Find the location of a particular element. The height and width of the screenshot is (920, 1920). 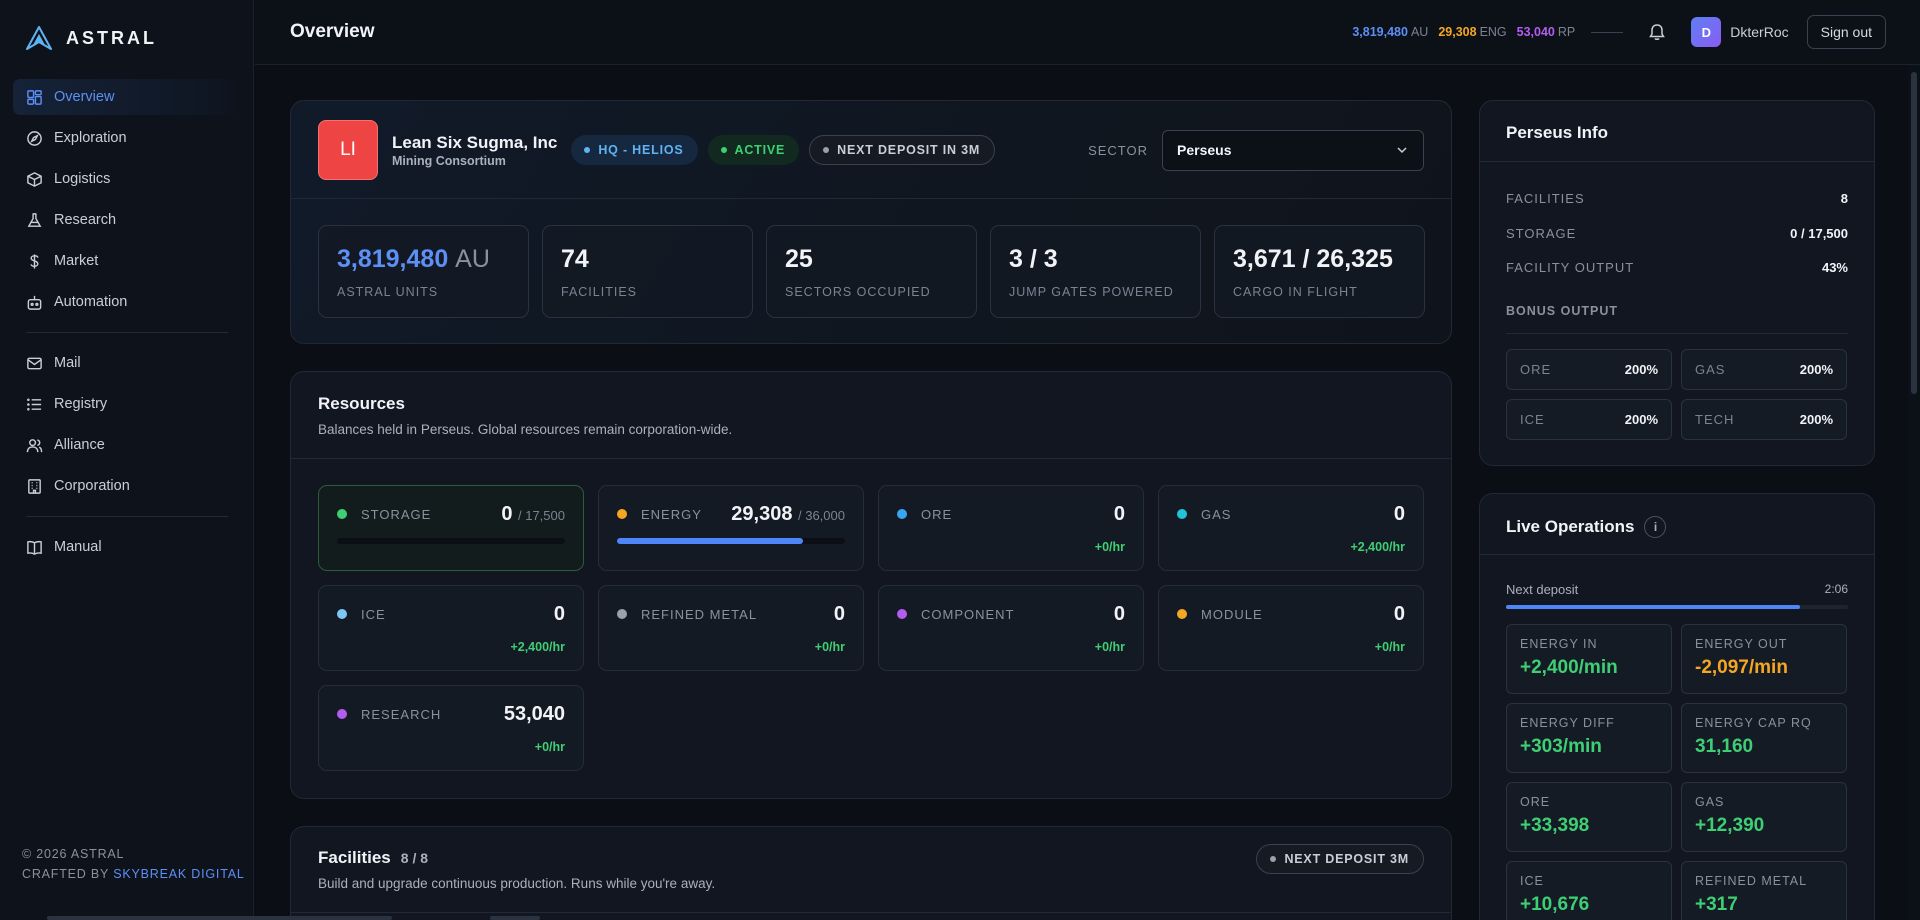

sidebar-item-registry: Registry is located at coordinates (127, 404).